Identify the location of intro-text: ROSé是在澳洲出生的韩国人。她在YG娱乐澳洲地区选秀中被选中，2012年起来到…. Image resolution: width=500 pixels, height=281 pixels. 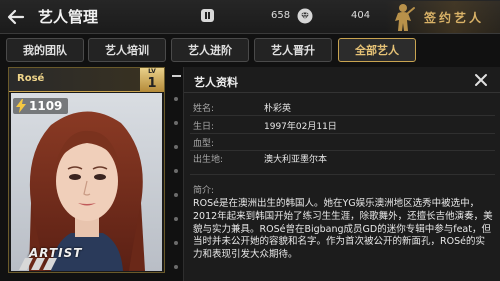
(343, 229).